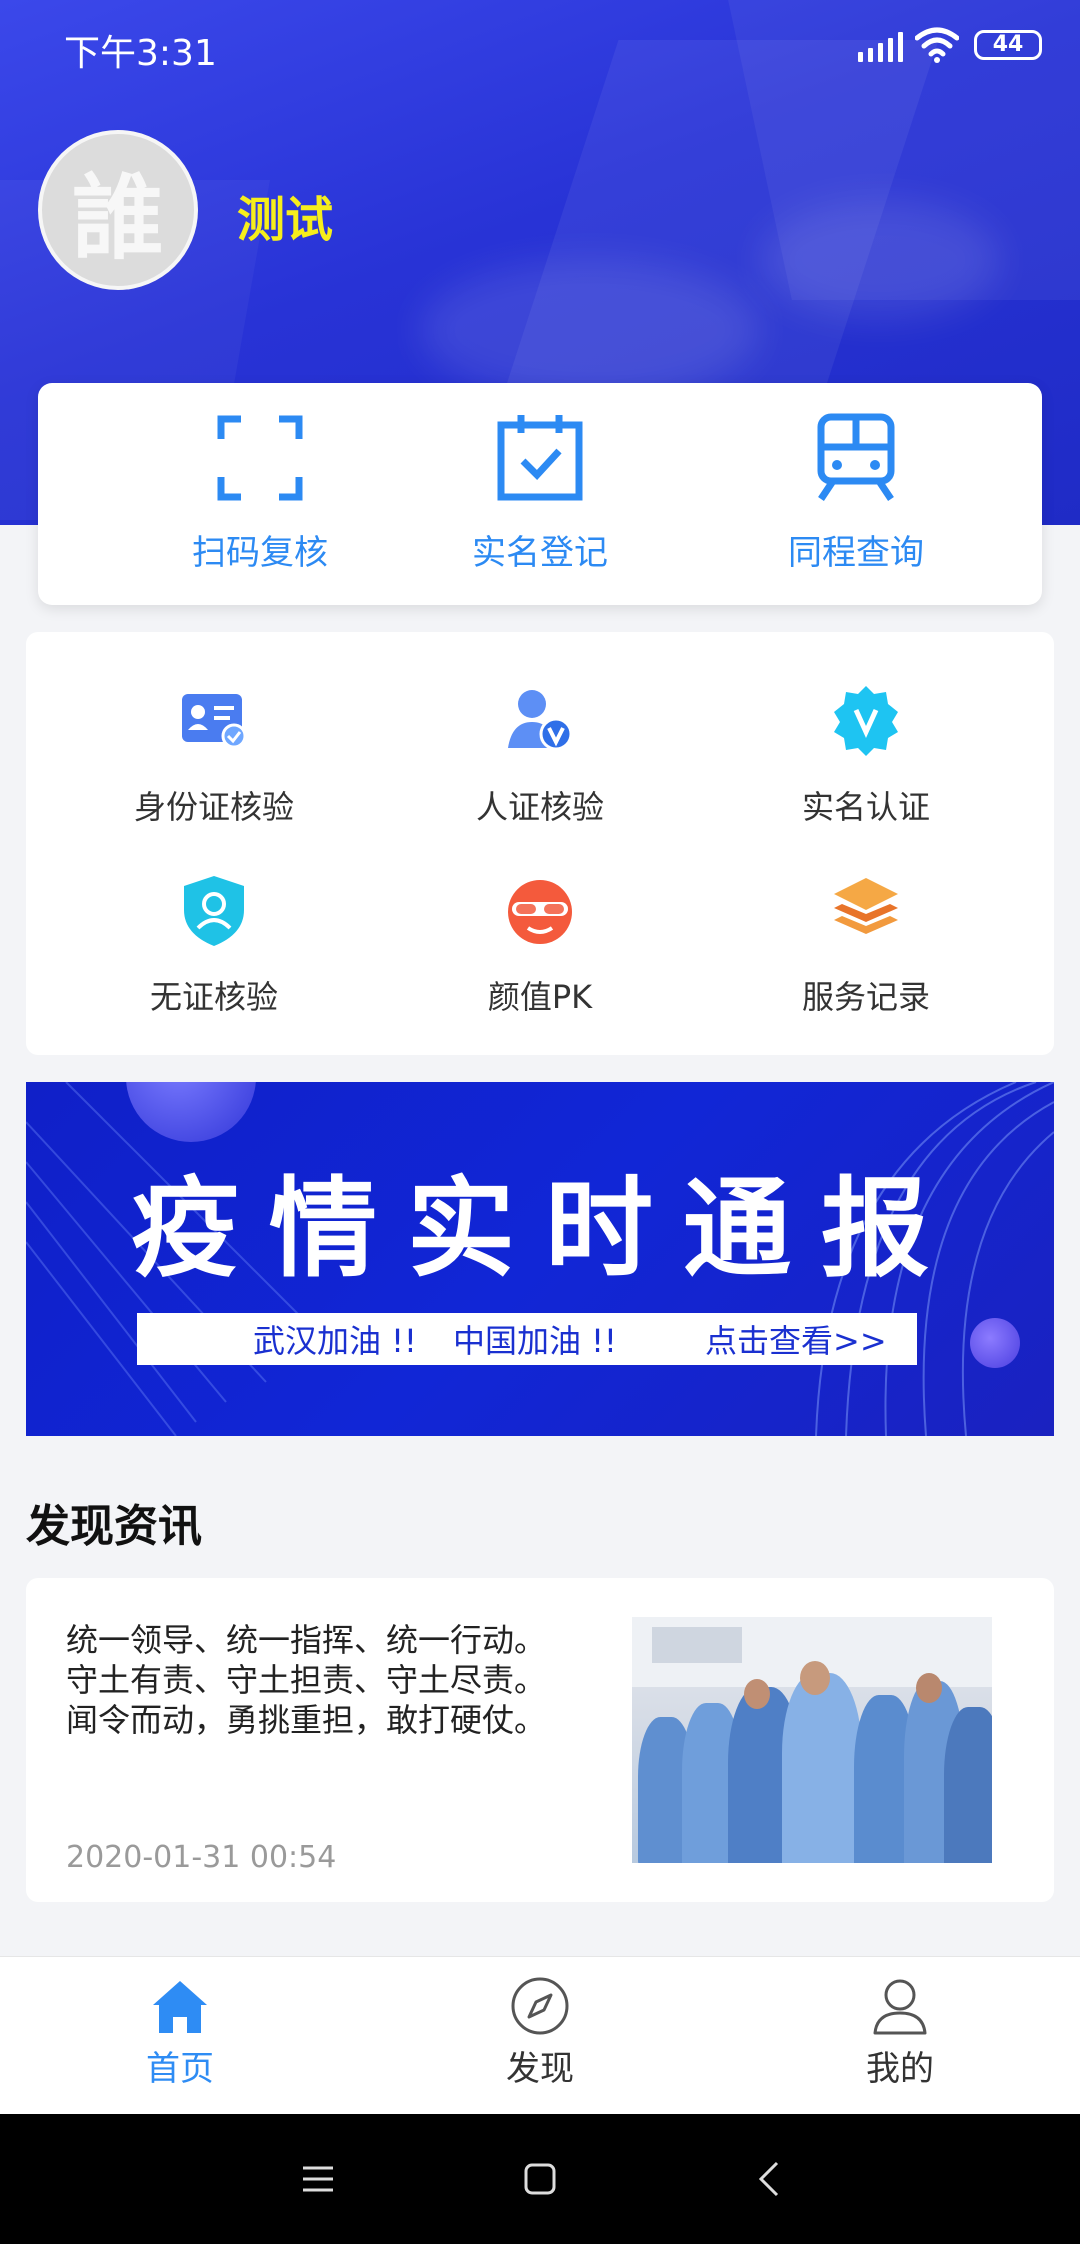 Image resolution: width=1080 pixels, height=2244 pixels. I want to click on status-time: 下午3:31, so click(140, 53).